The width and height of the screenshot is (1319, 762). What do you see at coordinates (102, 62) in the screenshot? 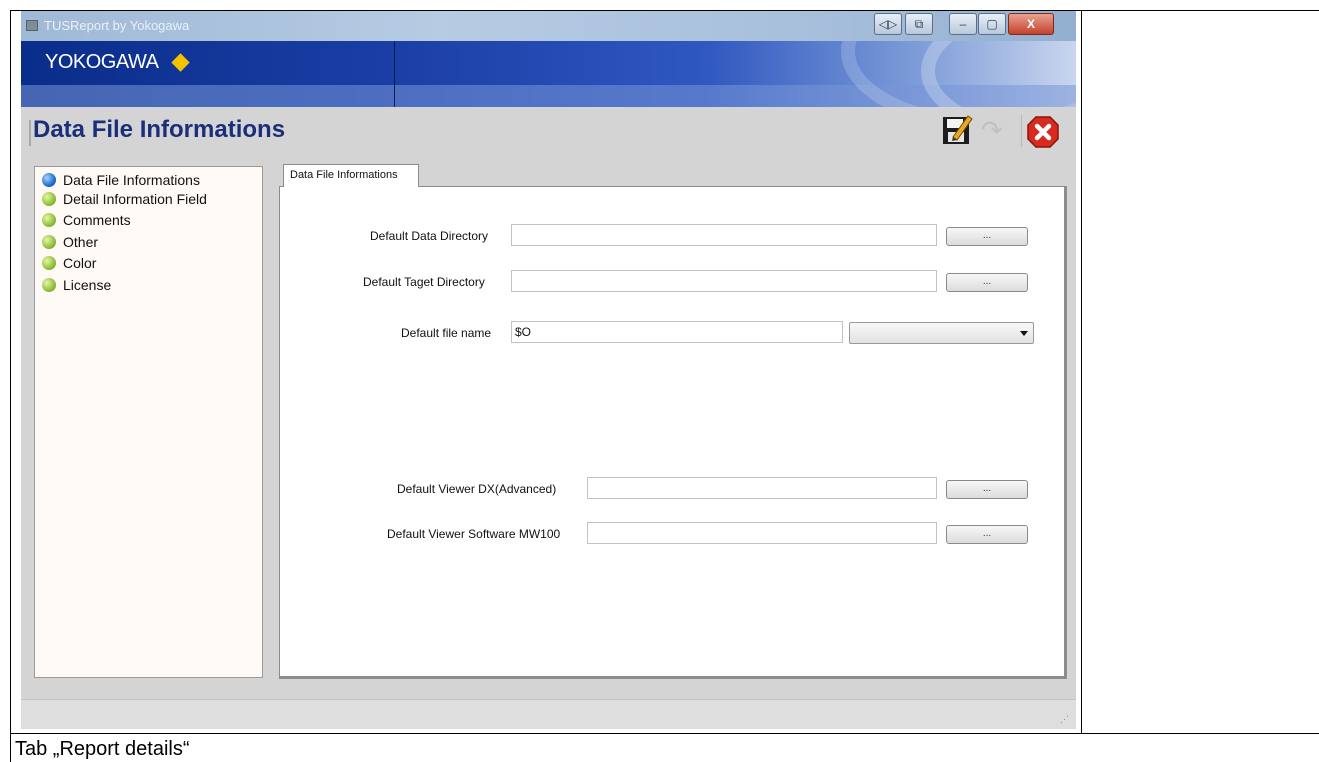
I see `yokogawa-logo: YOKOGAWA` at bounding box center [102, 62].